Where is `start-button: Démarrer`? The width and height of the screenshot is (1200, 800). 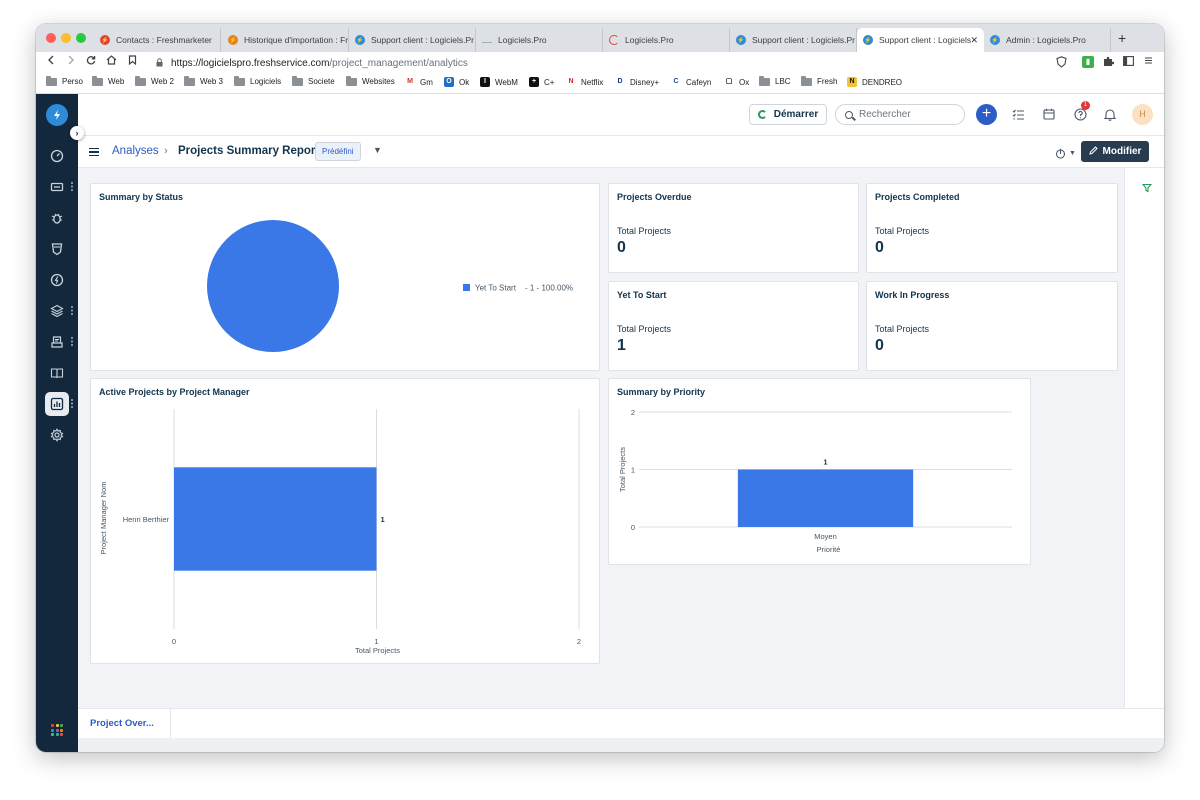
start-button: Démarrer is located at coordinates (788, 114).